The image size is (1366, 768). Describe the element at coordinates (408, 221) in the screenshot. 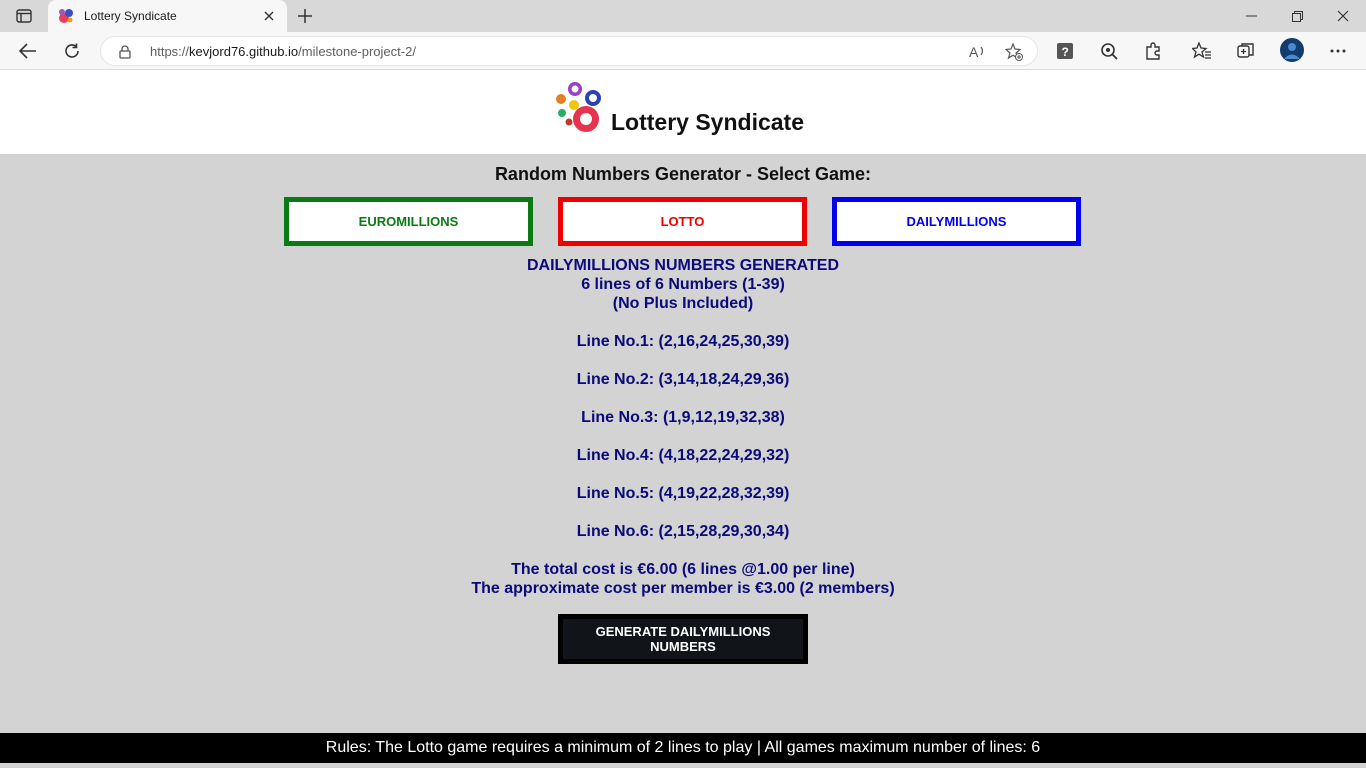

I see `euromillions-button: EUROMILLIONS` at that location.